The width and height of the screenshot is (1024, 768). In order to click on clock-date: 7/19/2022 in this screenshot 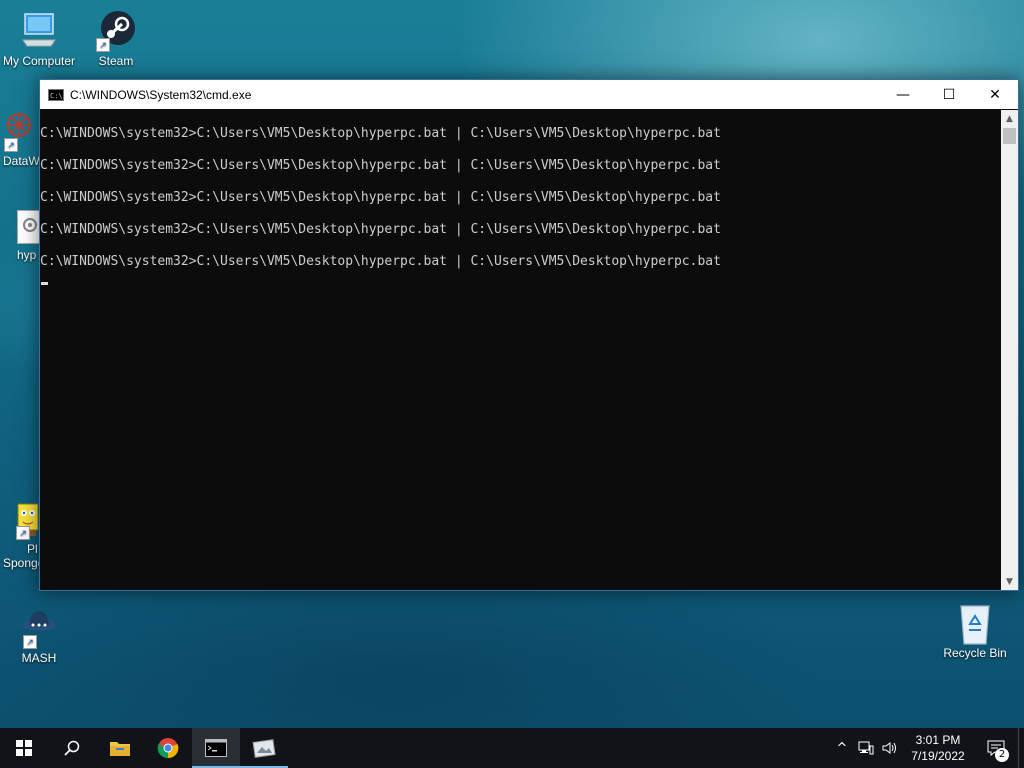, I will do `click(938, 756)`.